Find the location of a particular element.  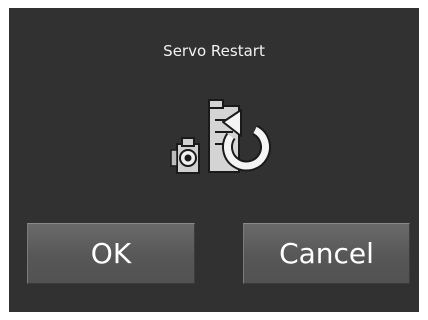

dialog-title: Servo Restart is located at coordinates (214, 51).